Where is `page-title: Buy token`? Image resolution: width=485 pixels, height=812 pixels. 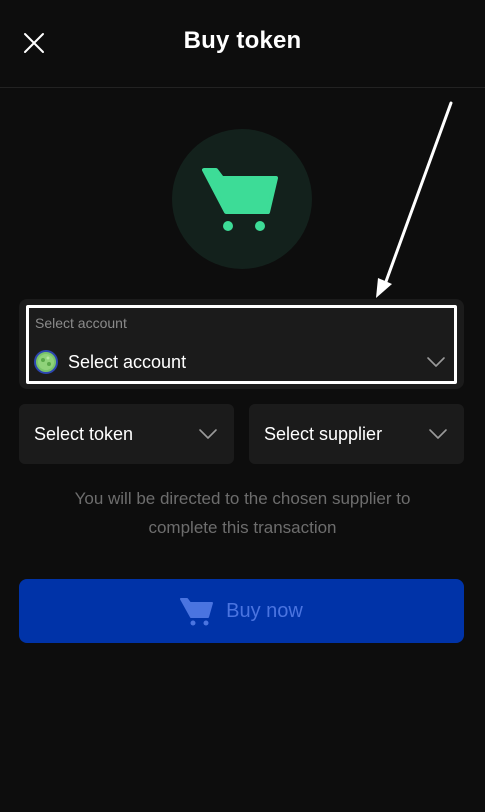 page-title: Buy token is located at coordinates (242, 40).